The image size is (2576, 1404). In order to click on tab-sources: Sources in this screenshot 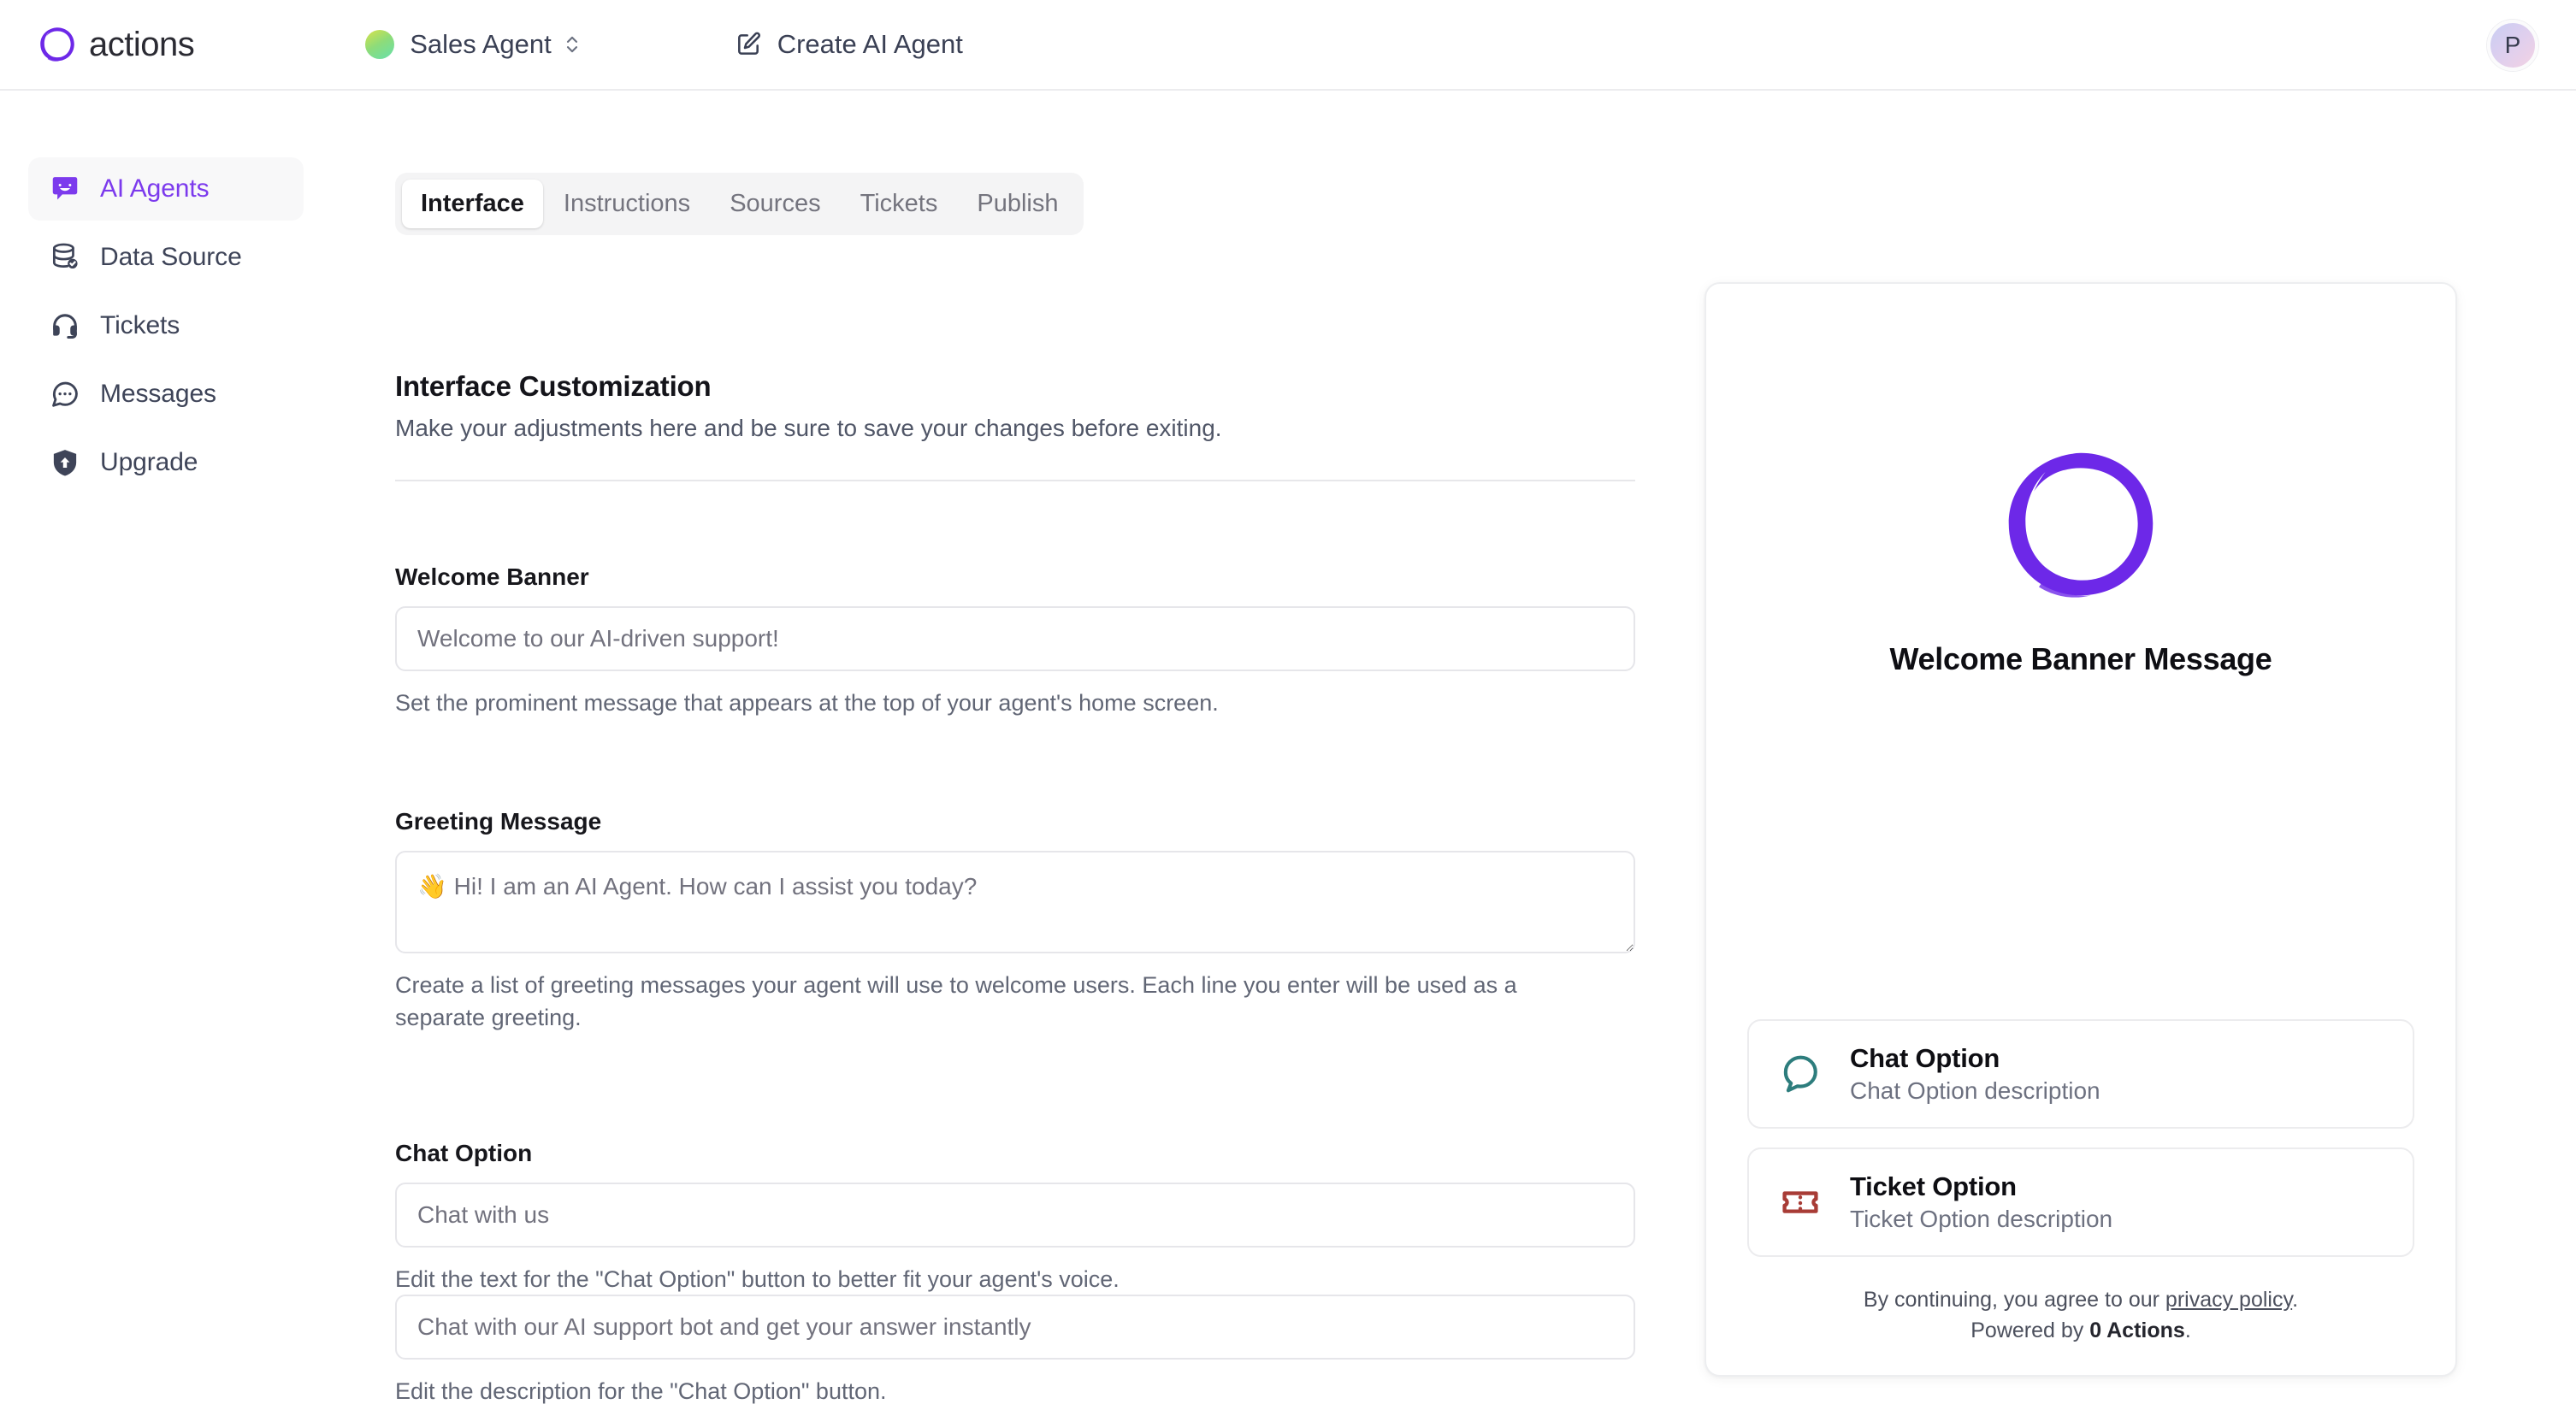, I will do `click(775, 204)`.